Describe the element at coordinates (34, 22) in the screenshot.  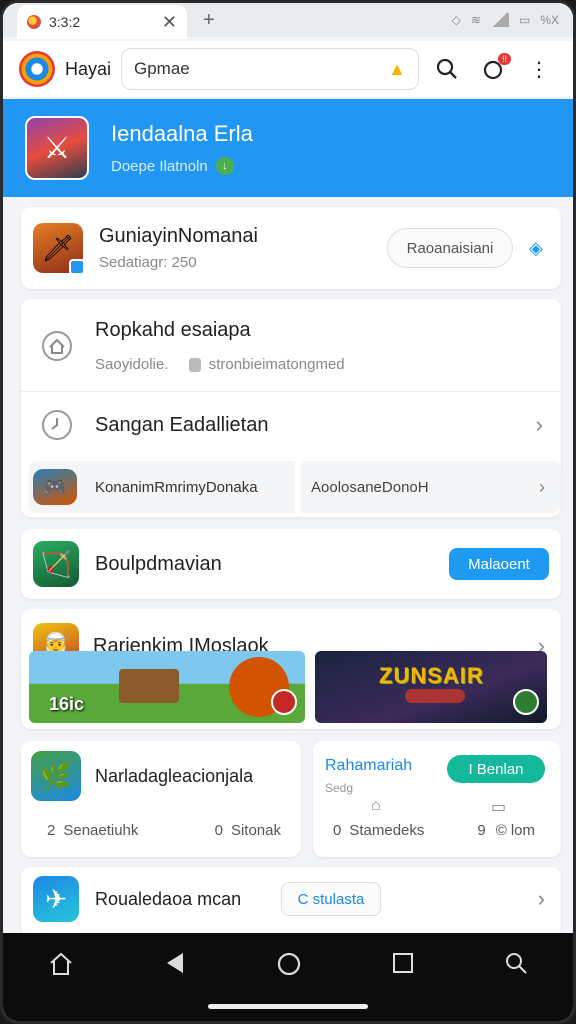
I see `tab-favicon-icon` at that location.